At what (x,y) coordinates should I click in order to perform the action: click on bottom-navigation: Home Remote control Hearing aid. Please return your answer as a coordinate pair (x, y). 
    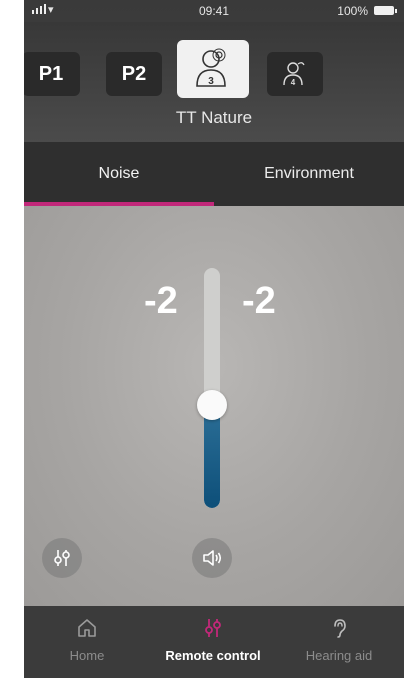
    Looking at the image, I should click on (214, 642).